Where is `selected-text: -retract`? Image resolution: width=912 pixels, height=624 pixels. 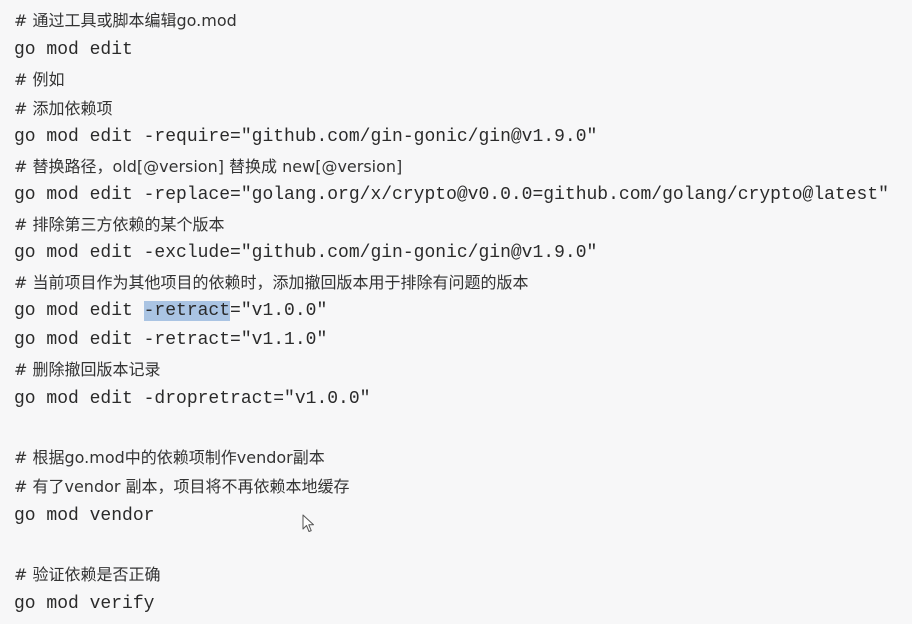 selected-text: -retract is located at coordinates (187, 311).